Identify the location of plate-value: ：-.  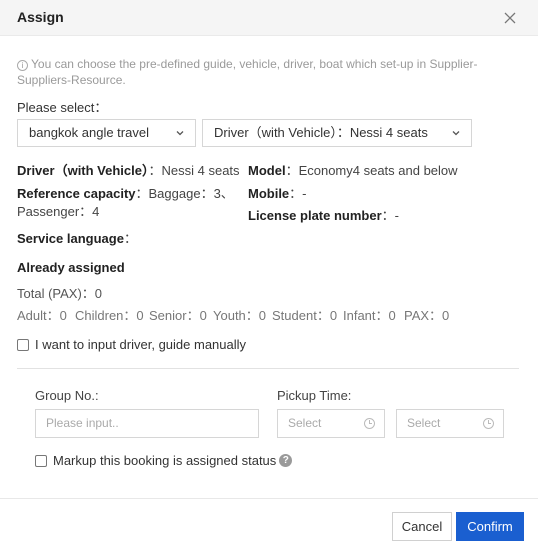
(390, 215).